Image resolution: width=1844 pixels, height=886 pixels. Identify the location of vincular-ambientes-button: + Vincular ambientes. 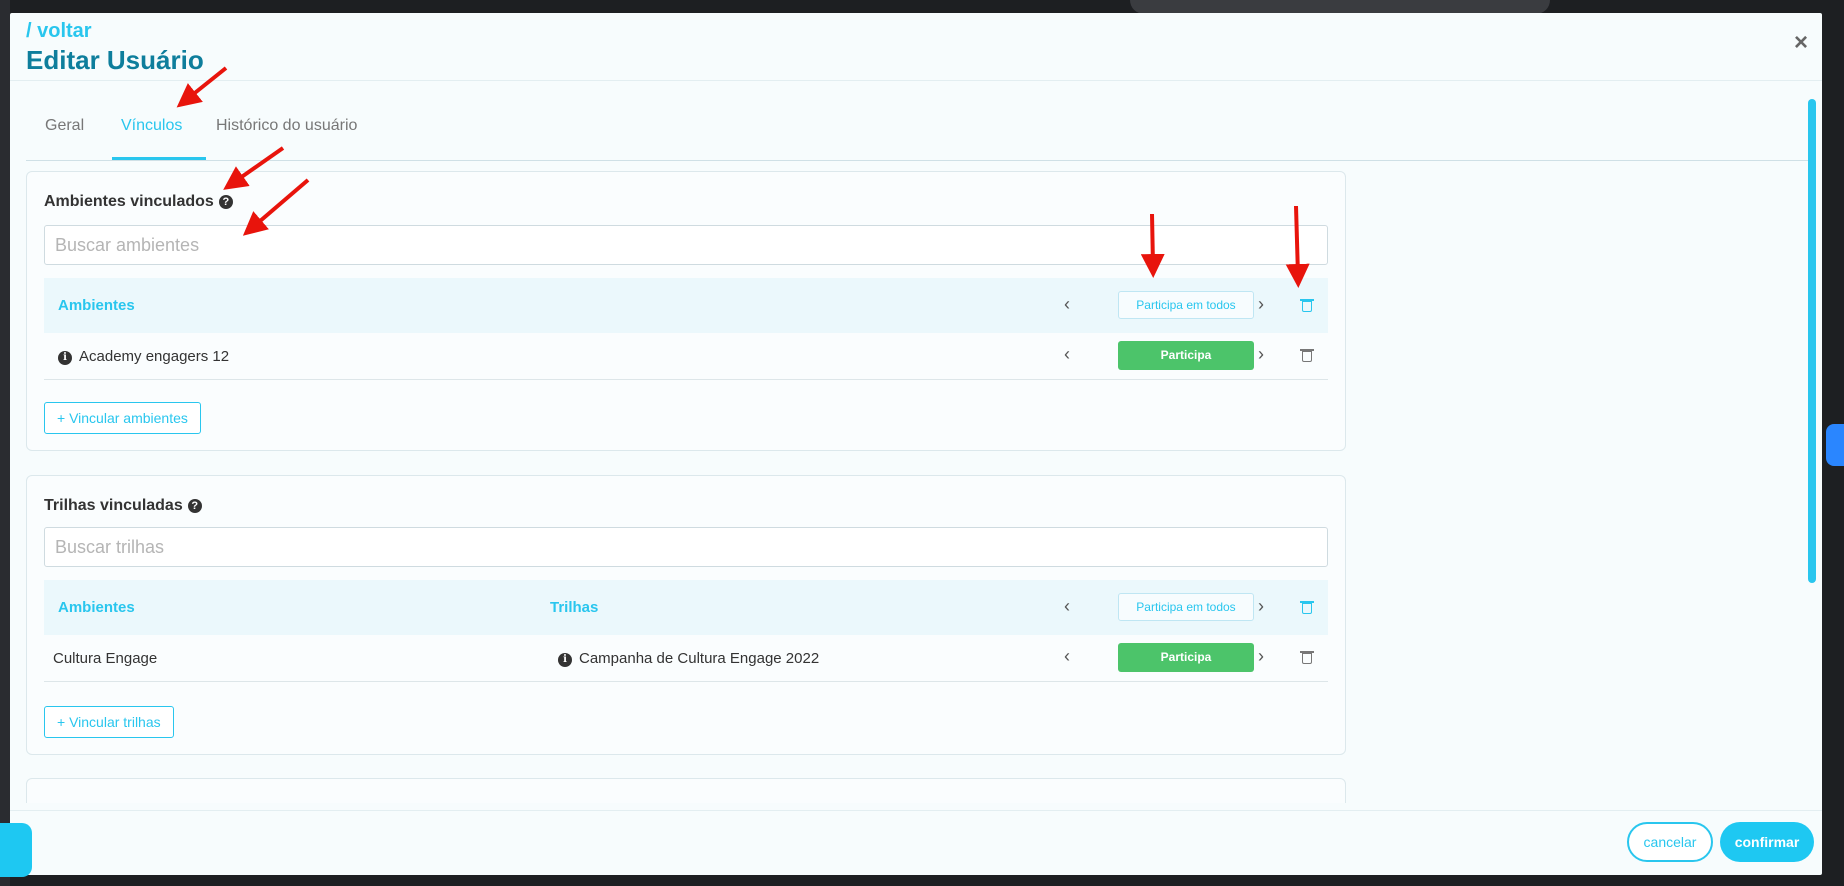
(122, 418).